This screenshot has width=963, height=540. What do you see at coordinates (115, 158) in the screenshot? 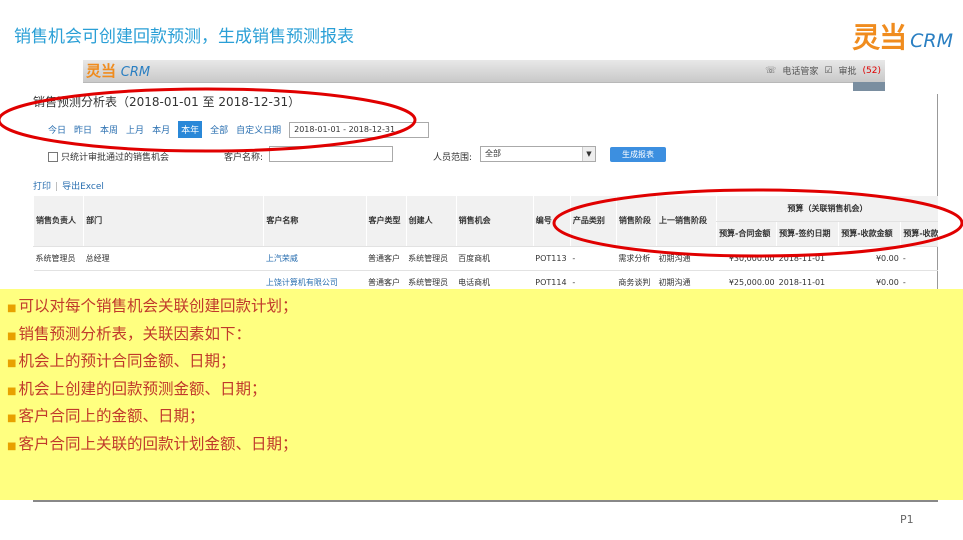
I see `approved-only-label: 只统计审批通过的销售机会` at bounding box center [115, 158].